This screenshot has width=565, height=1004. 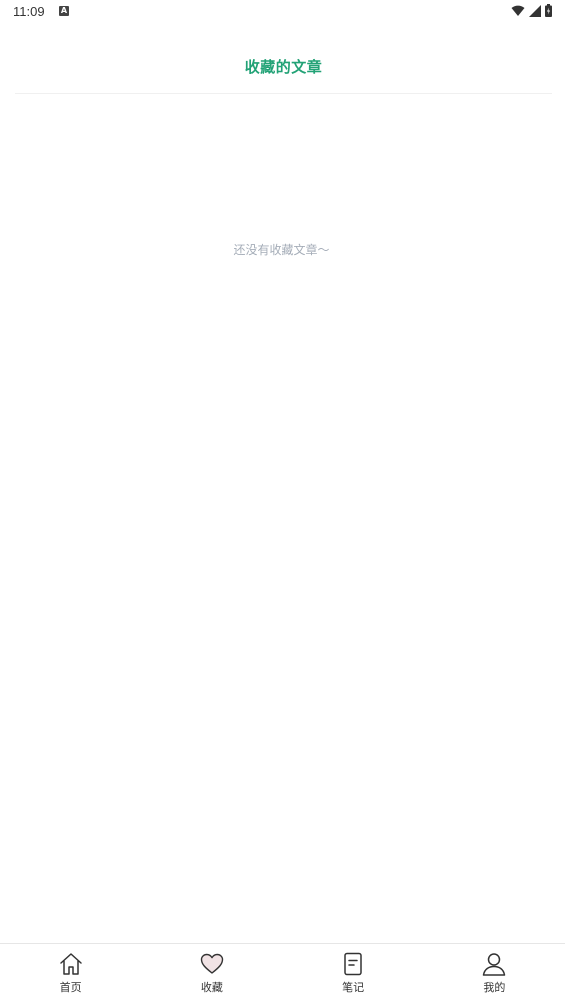 I want to click on nav-item-favorites: 收藏, so click(x=211, y=974).